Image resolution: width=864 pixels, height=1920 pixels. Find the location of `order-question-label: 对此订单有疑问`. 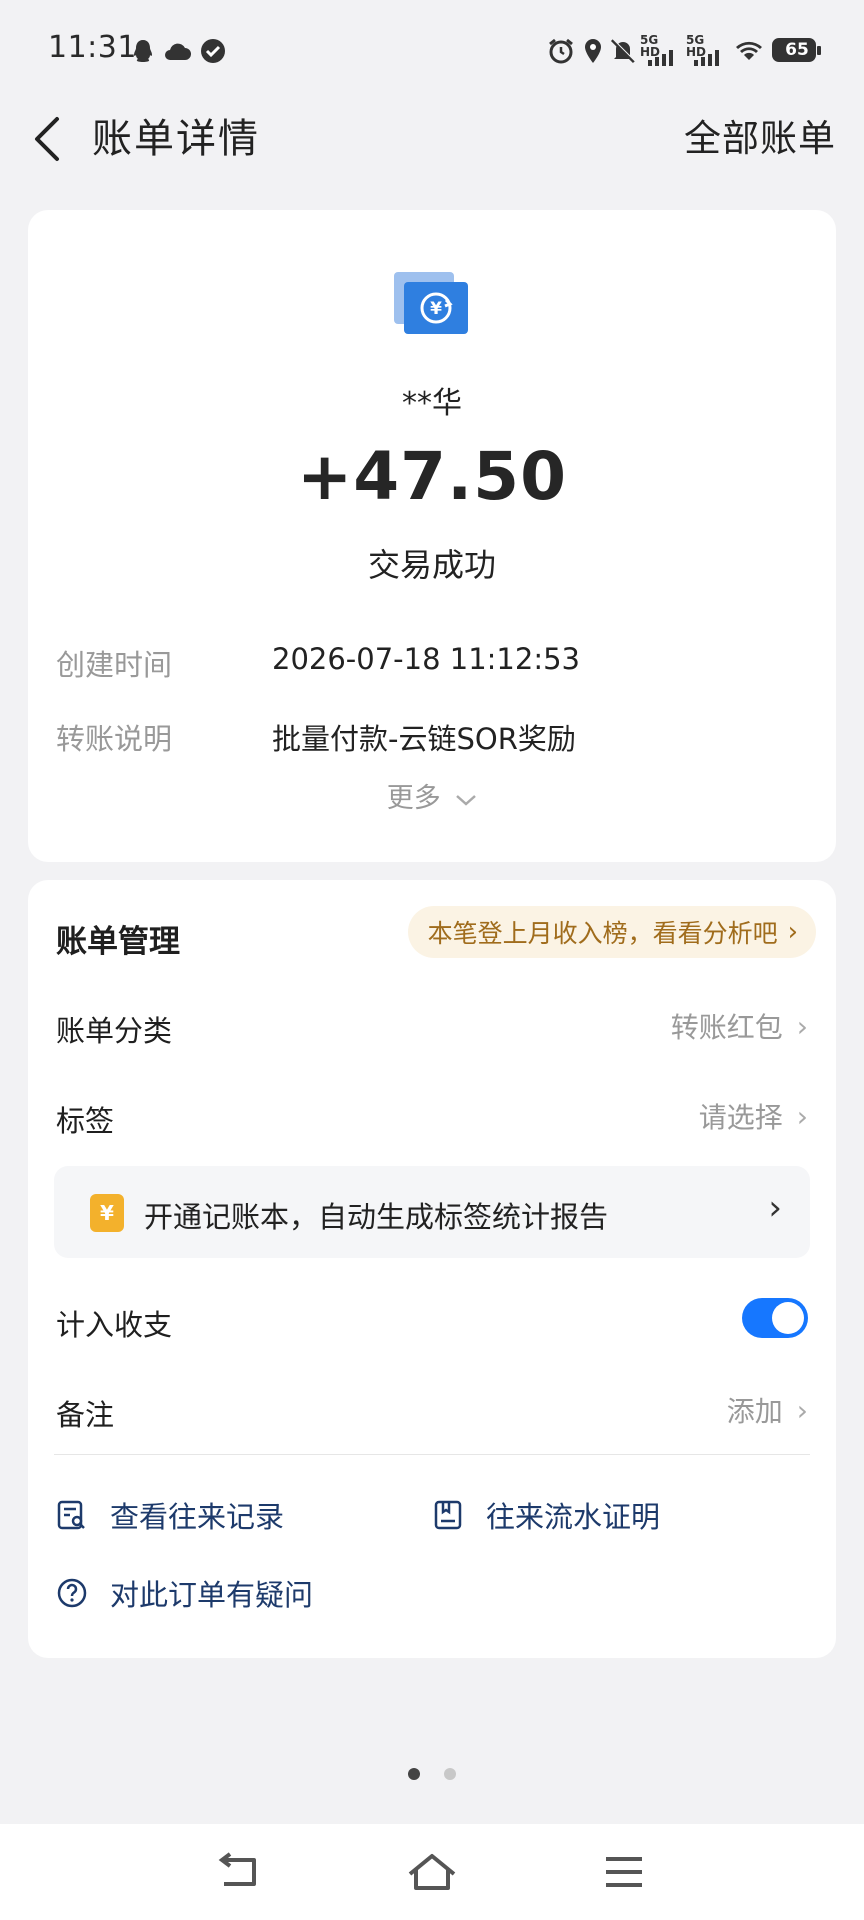

order-question-label: 对此订单有疑问 is located at coordinates (212, 1595).